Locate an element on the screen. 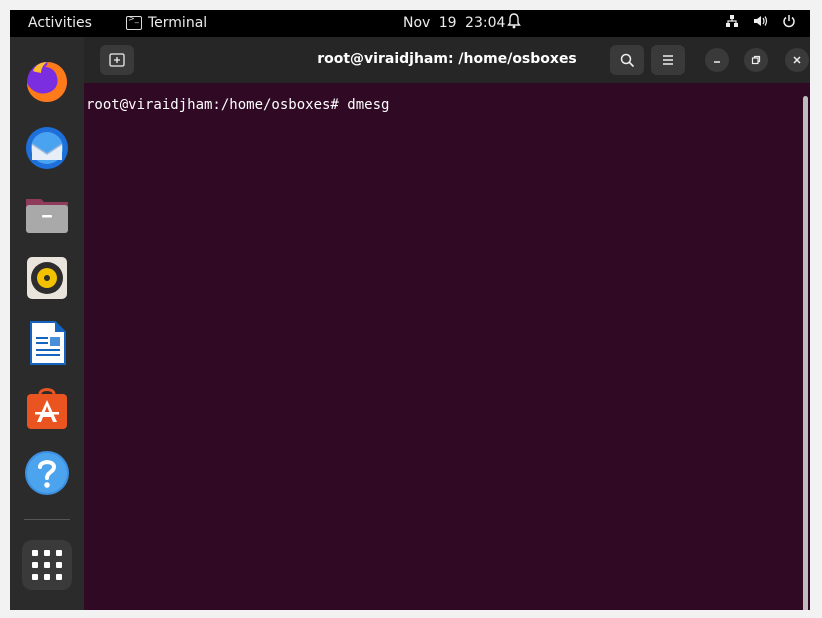 Image resolution: width=822 pixels, height=618 pixels. volume-icon is located at coordinates (760, 23).